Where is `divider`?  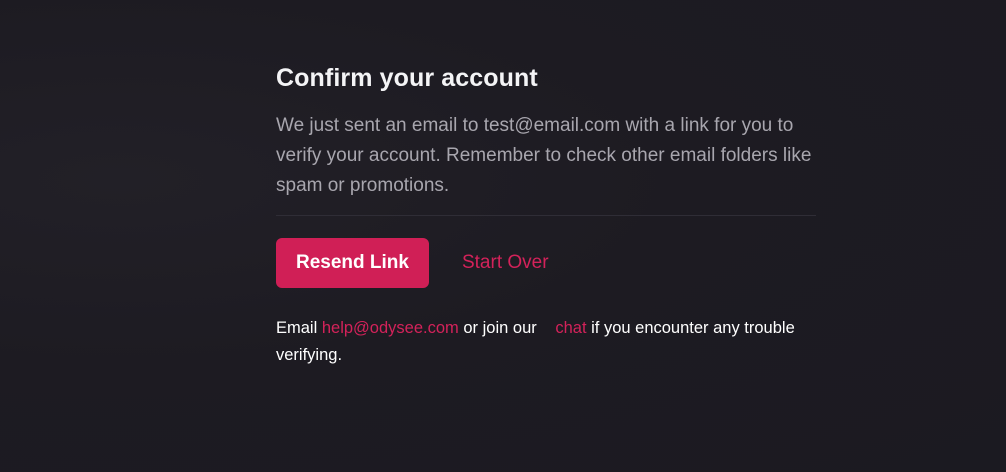 divider is located at coordinates (546, 215).